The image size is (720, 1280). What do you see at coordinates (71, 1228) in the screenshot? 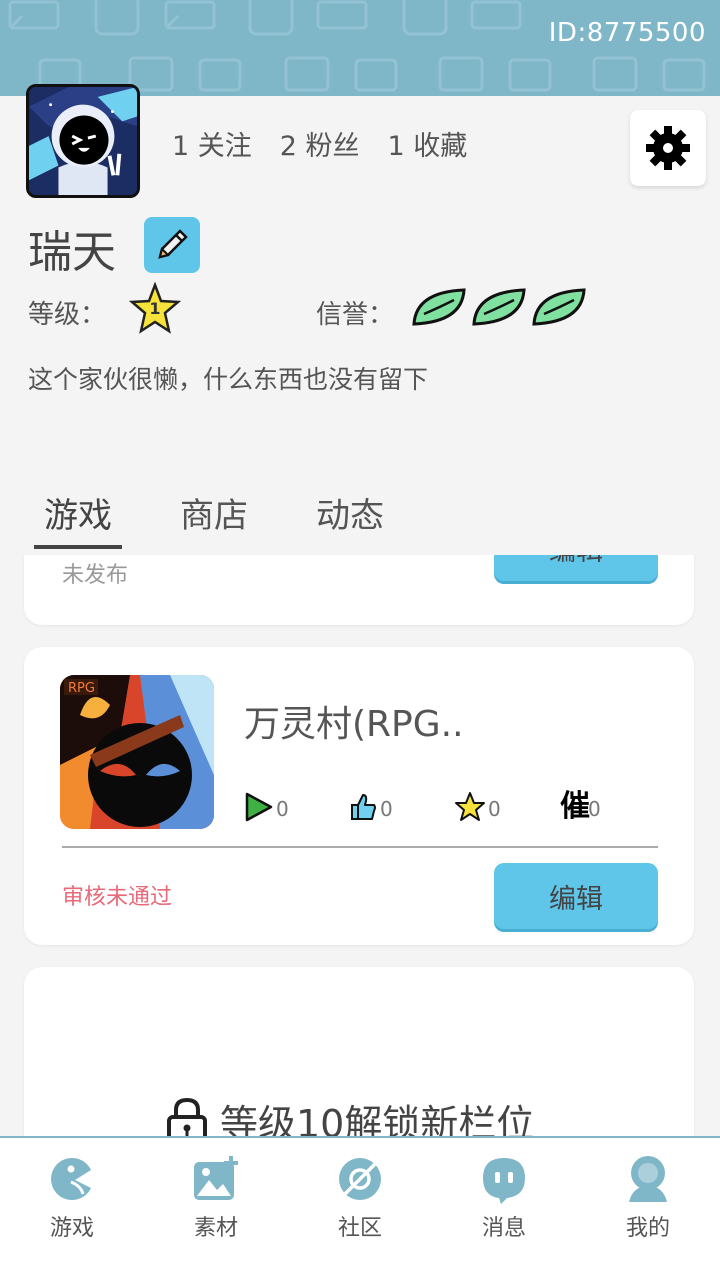
I see `nav-label: 游戏` at bounding box center [71, 1228].